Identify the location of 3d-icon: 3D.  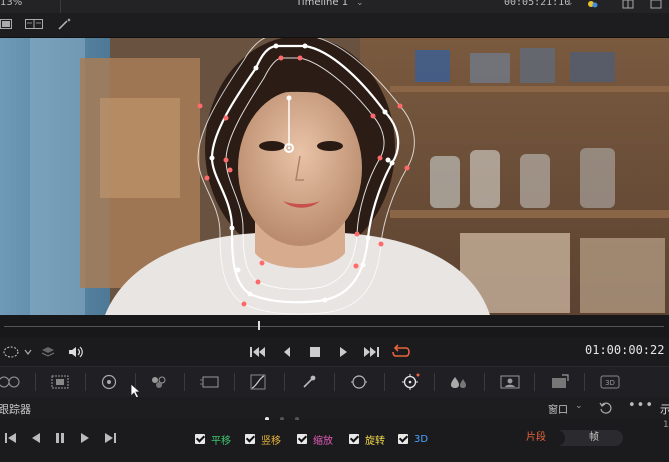
(610, 382).